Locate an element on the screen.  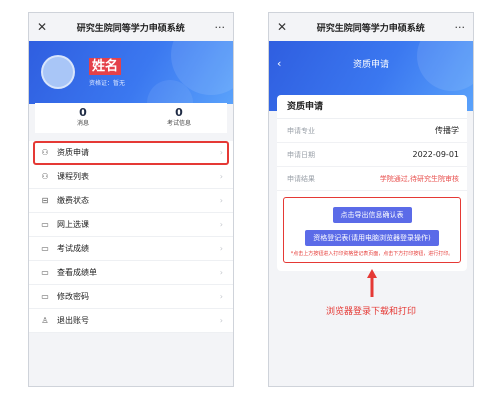
export-confirmation-button: 点击导出信息确认表 is located at coordinates (372, 215).